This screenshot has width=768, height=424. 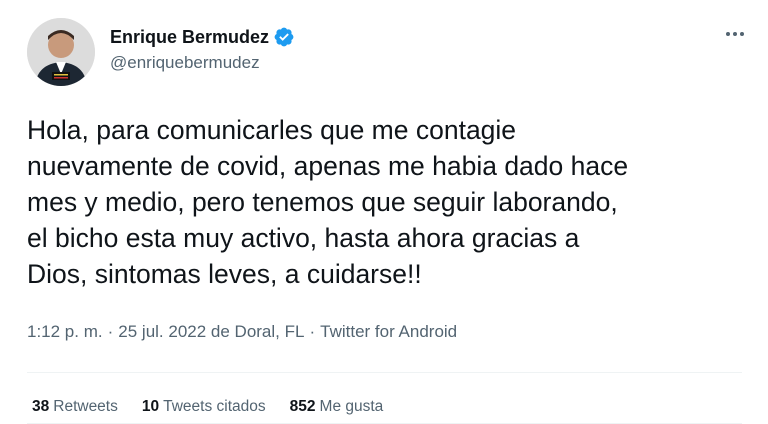 I want to click on author-display-name: Enrique Bermudez, so click(x=189, y=37).